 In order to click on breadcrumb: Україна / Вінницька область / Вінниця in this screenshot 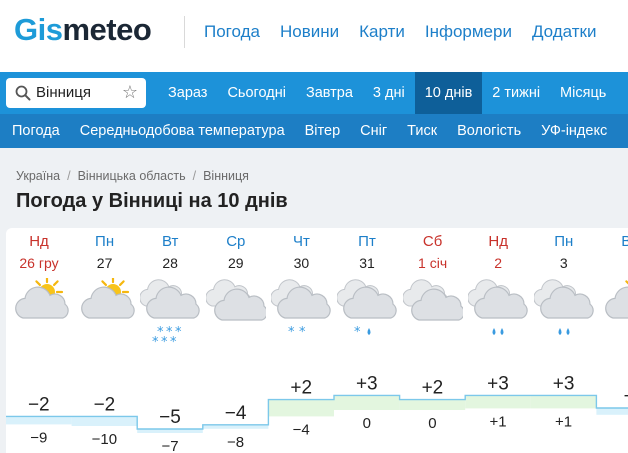, I will do `click(132, 176)`.